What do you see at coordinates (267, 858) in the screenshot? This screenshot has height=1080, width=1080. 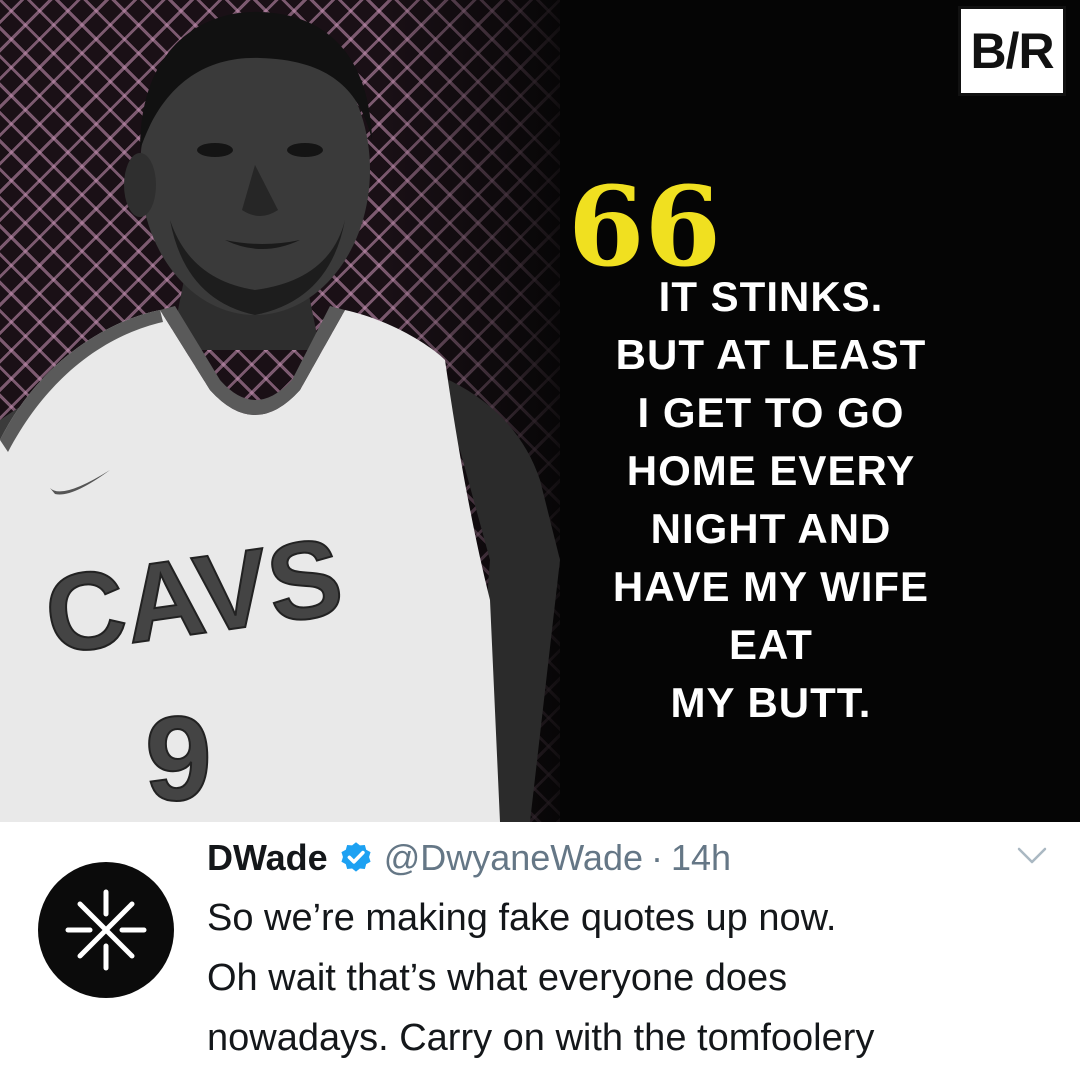 I see `display-name: DWade` at bounding box center [267, 858].